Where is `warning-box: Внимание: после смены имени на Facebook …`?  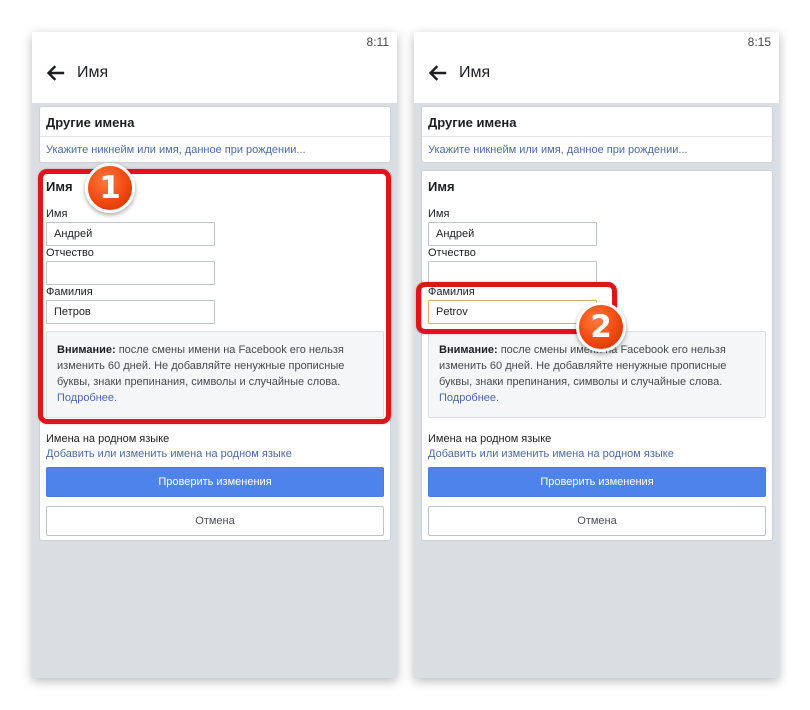 warning-box: Внимание: после смены имени на Facebook … is located at coordinates (215, 374).